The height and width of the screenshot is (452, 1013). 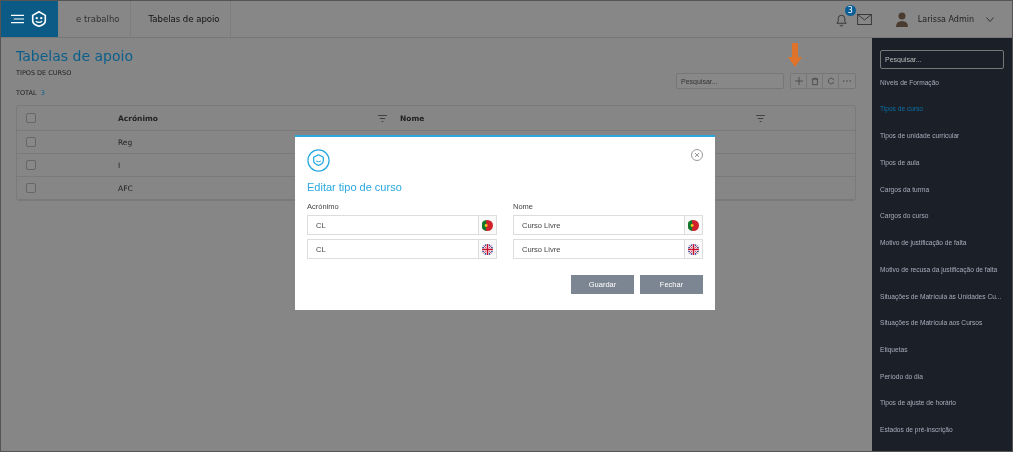 I want to click on select-all-checkbox, so click(x=31, y=118).